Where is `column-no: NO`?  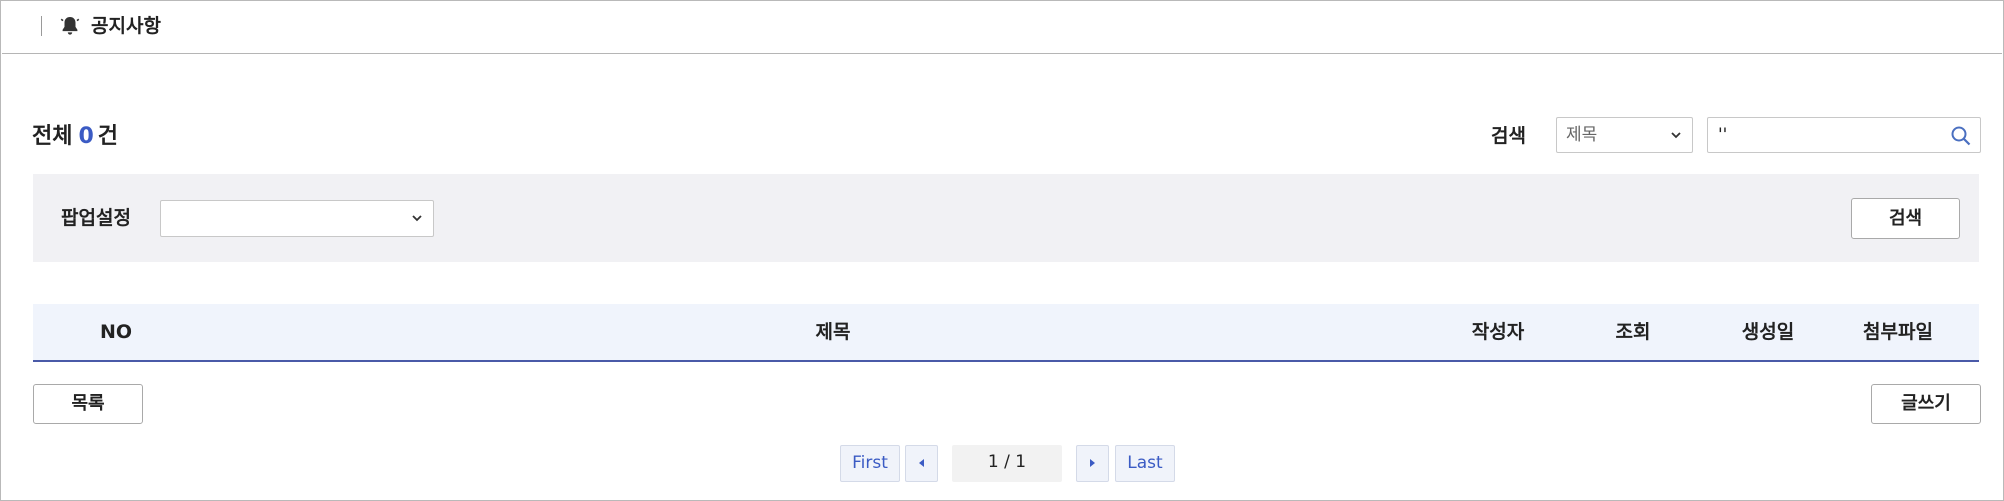
column-no: NO is located at coordinates (116, 332).